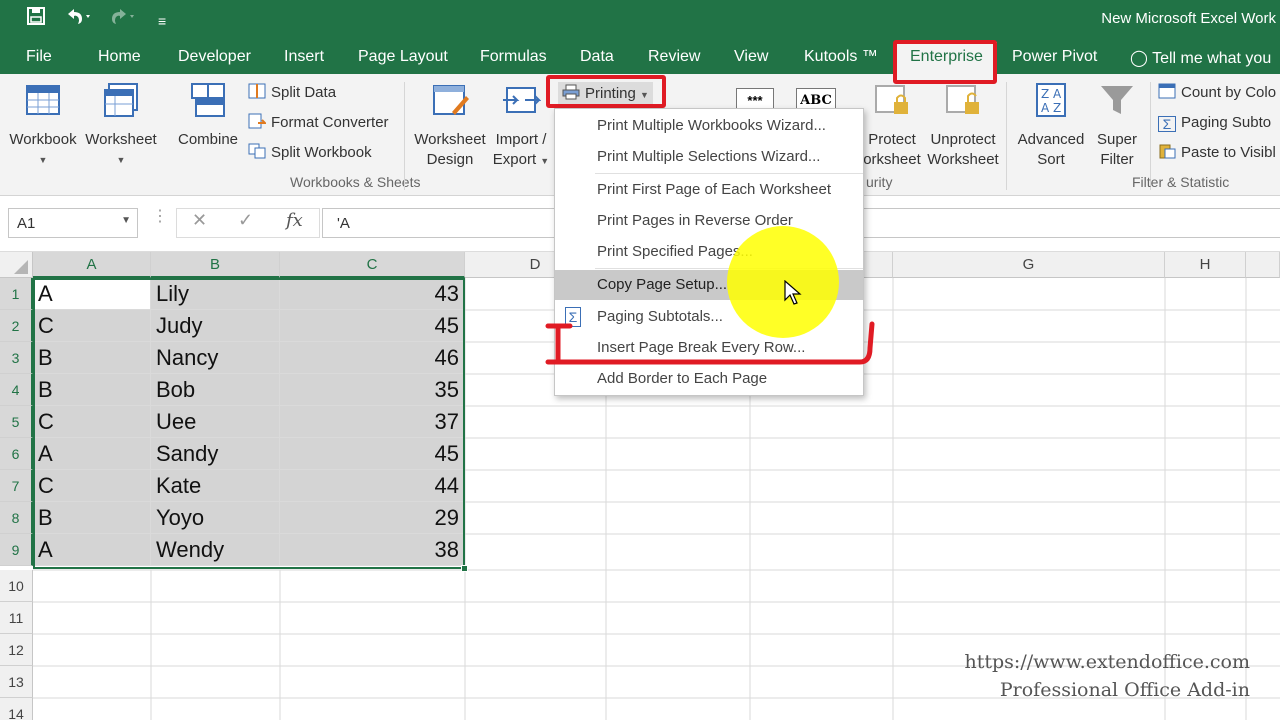 The width and height of the screenshot is (1280, 720). I want to click on svg-text: A Z, so click(1051, 108).